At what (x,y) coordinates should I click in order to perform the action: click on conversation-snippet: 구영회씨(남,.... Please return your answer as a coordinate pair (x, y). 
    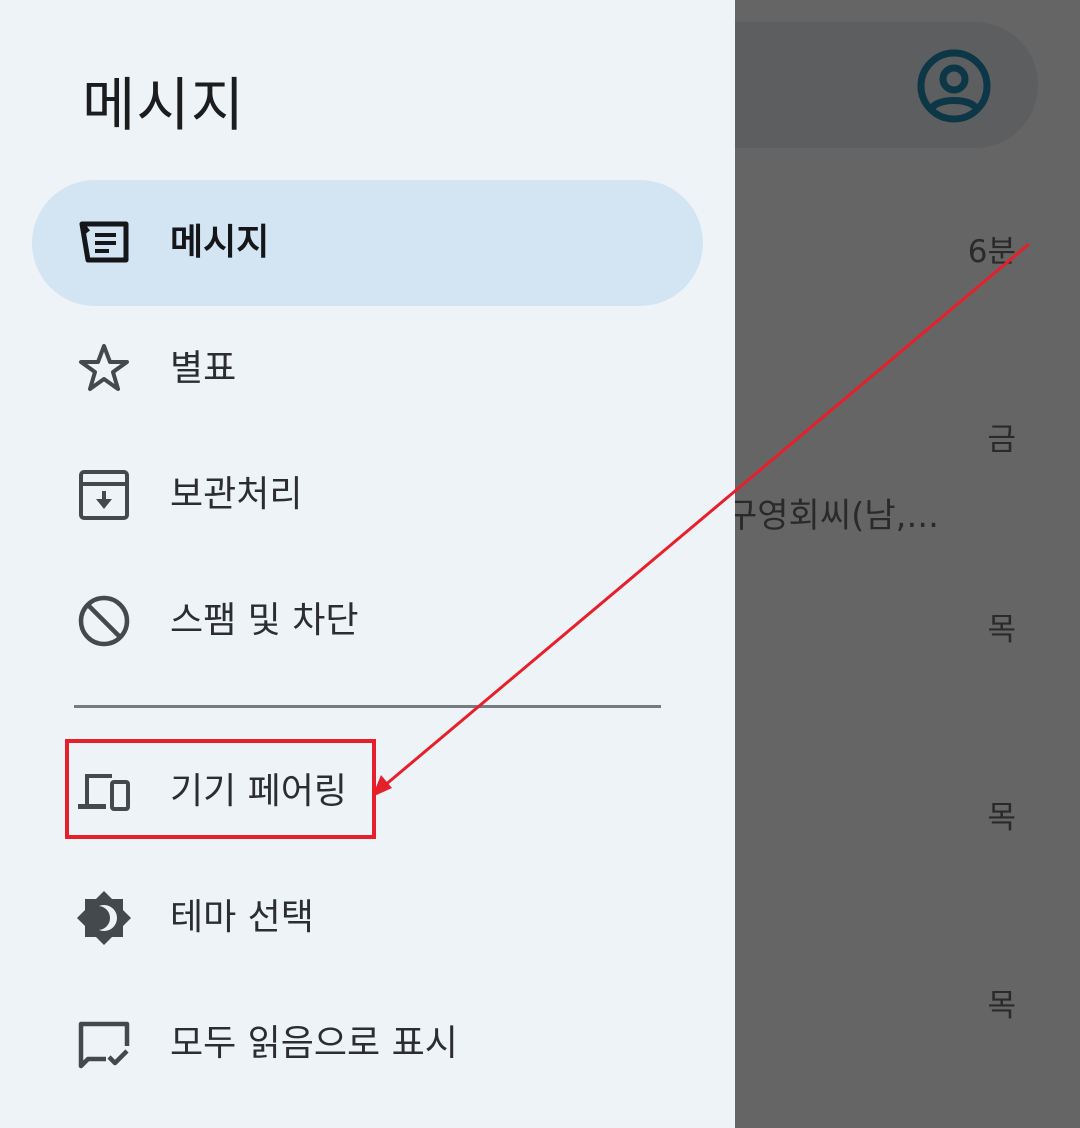
    Looking at the image, I should click on (832, 516).